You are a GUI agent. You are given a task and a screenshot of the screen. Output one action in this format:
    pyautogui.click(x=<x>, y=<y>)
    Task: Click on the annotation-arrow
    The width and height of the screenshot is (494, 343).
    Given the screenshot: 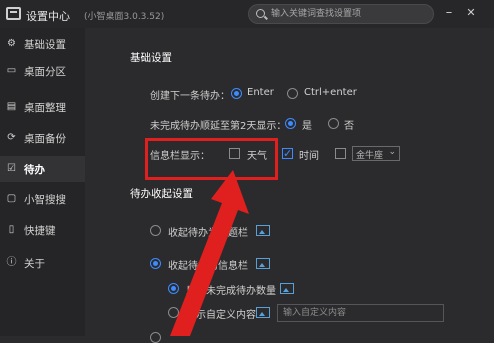 What is the action you would take?
    pyautogui.click(x=209, y=253)
    